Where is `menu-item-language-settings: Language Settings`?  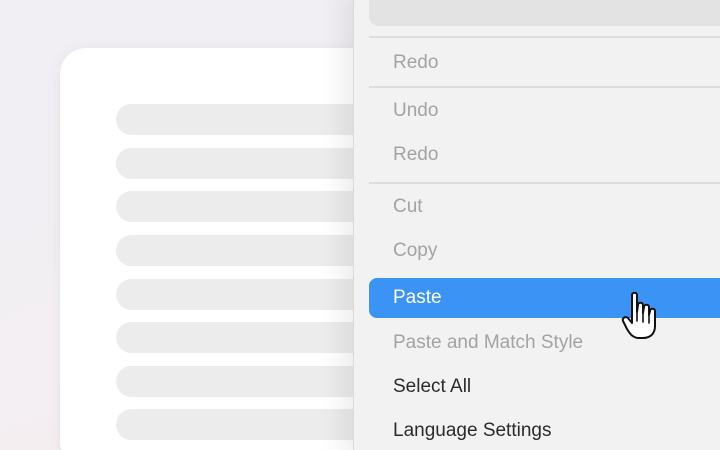
menu-item-language-settings: Language Settings is located at coordinates (544, 430).